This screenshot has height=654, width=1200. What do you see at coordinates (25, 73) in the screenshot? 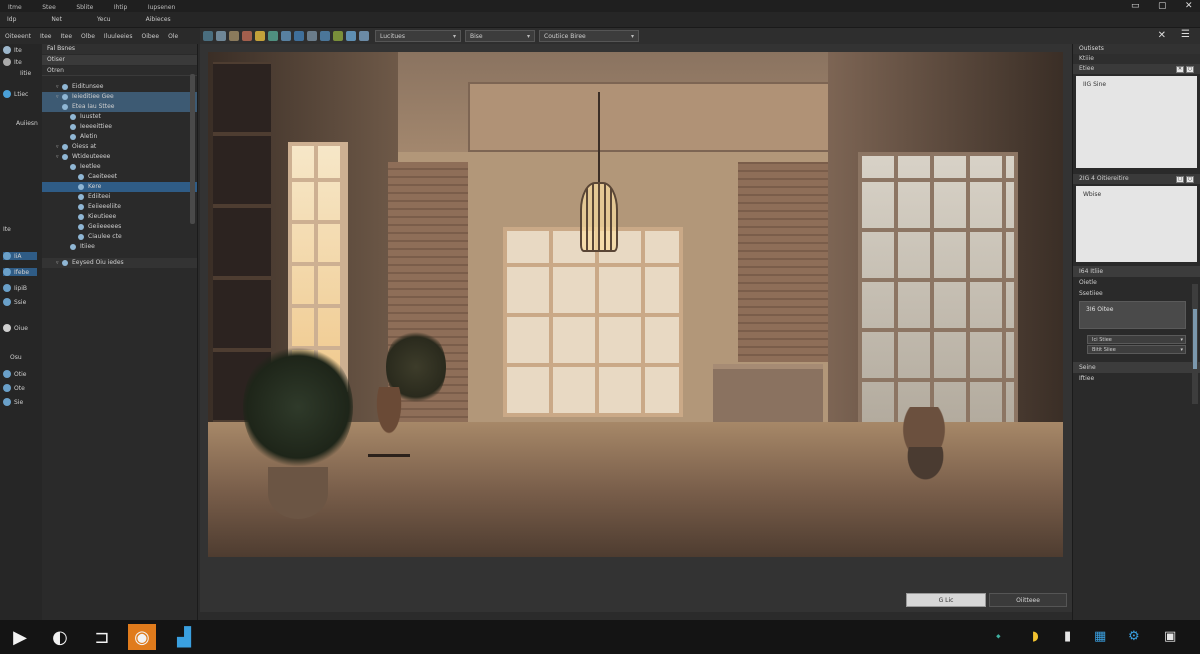
I see `rail-item: Iitie` at bounding box center [25, 73].